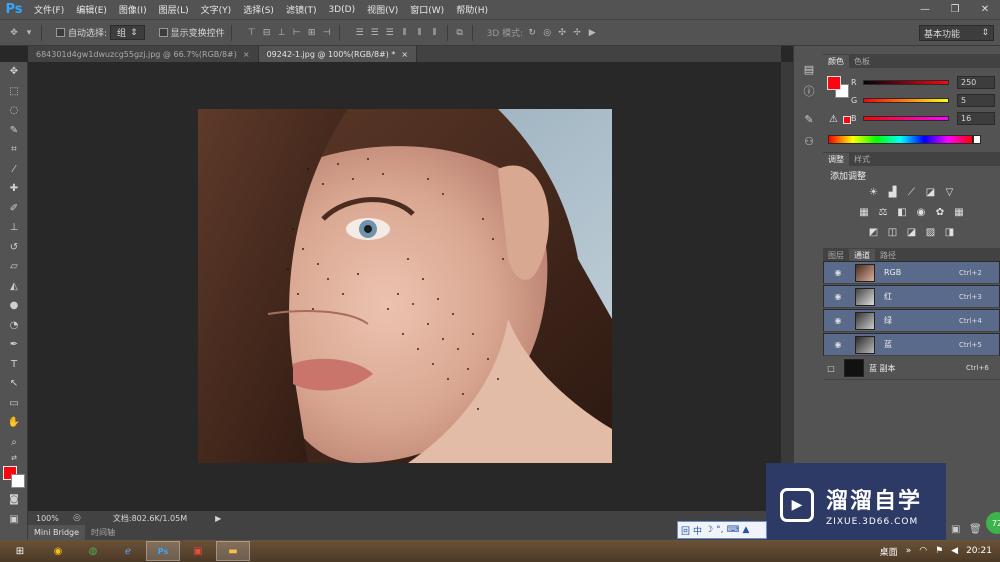 The image size is (1000, 562). I want to click on menu-type: 文字(Y), so click(216, 9).